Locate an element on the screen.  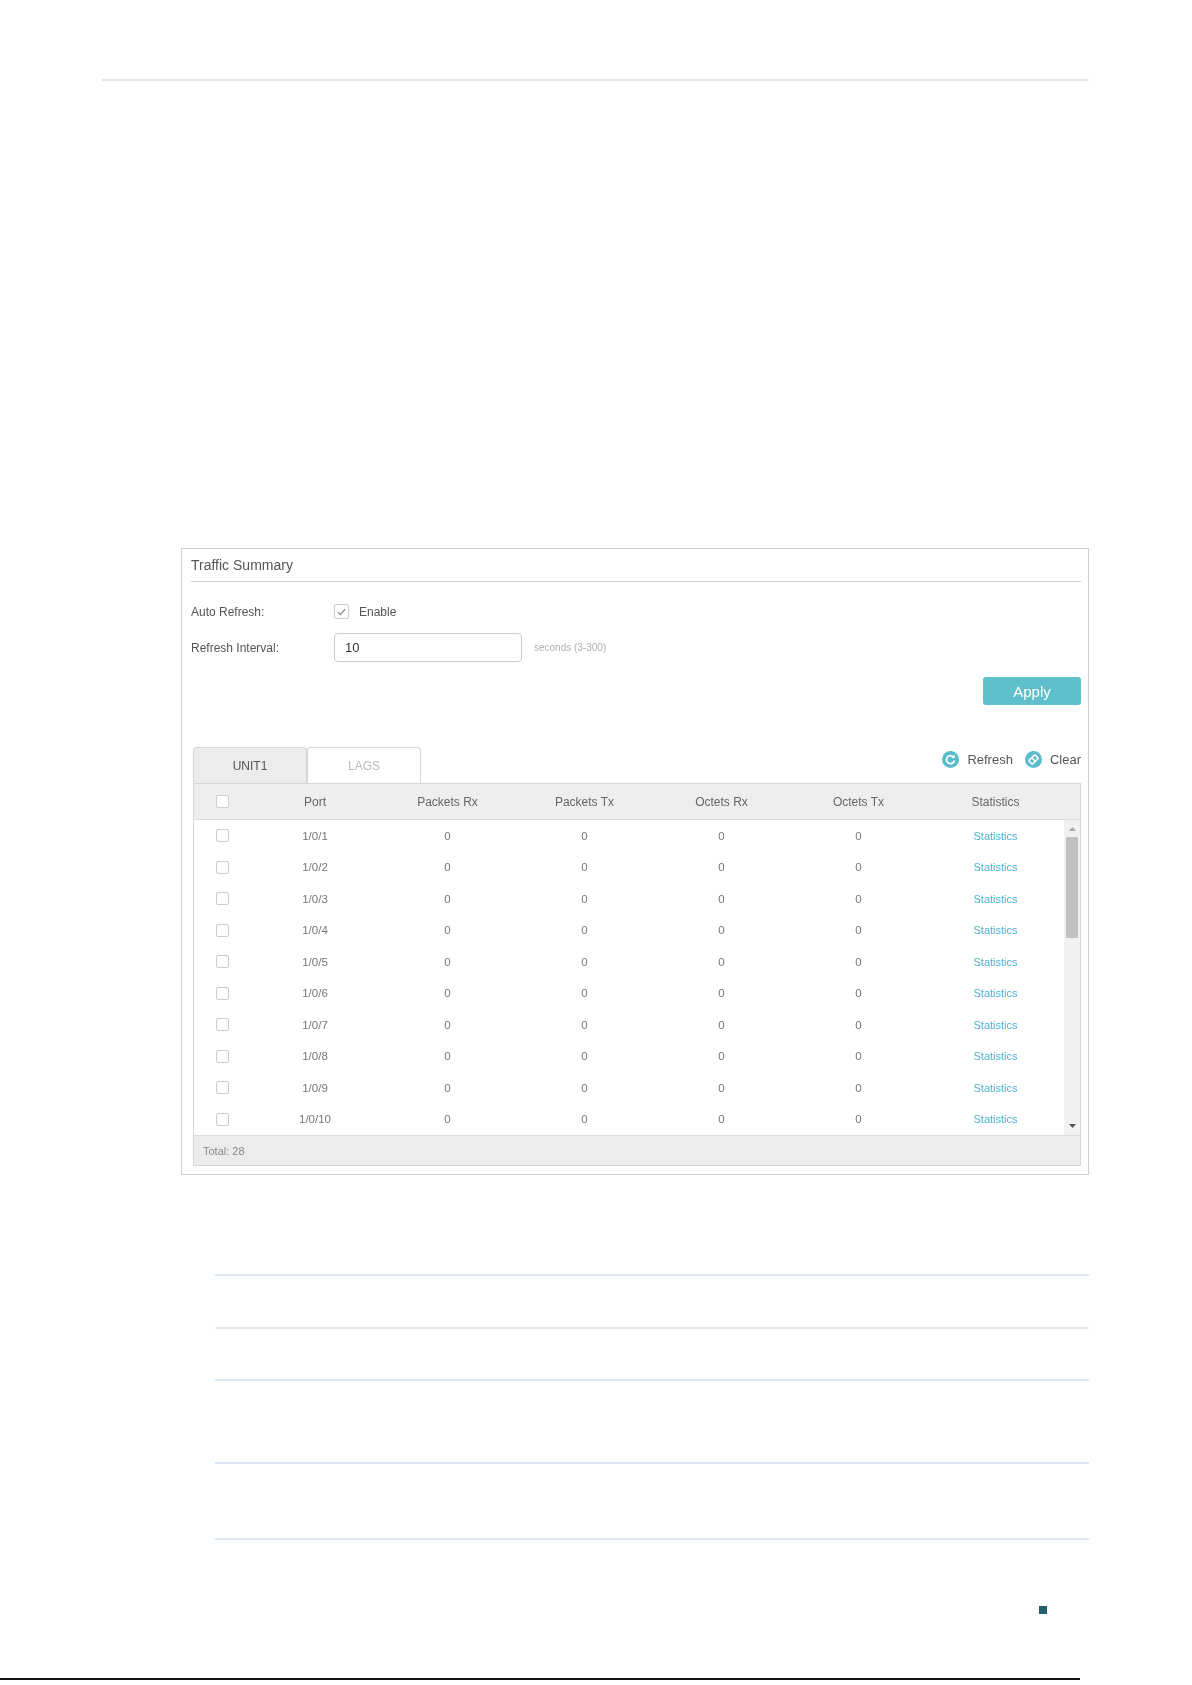
refresh-icon is located at coordinates (951, 759).